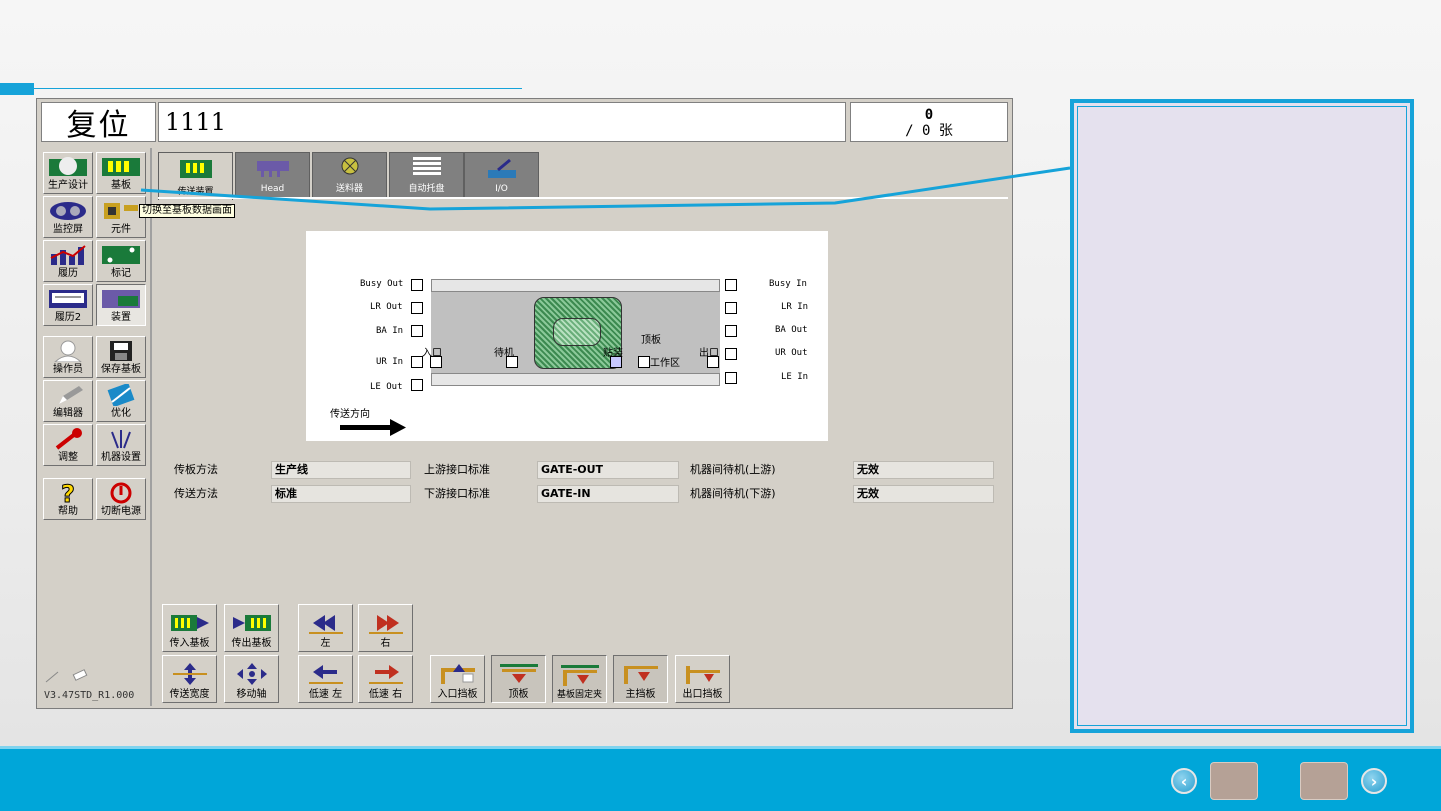 The width and height of the screenshot is (1441, 811). Describe the element at coordinates (1184, 781) in the screenshot. I see `chevron-left-icon: ‹` at that location.